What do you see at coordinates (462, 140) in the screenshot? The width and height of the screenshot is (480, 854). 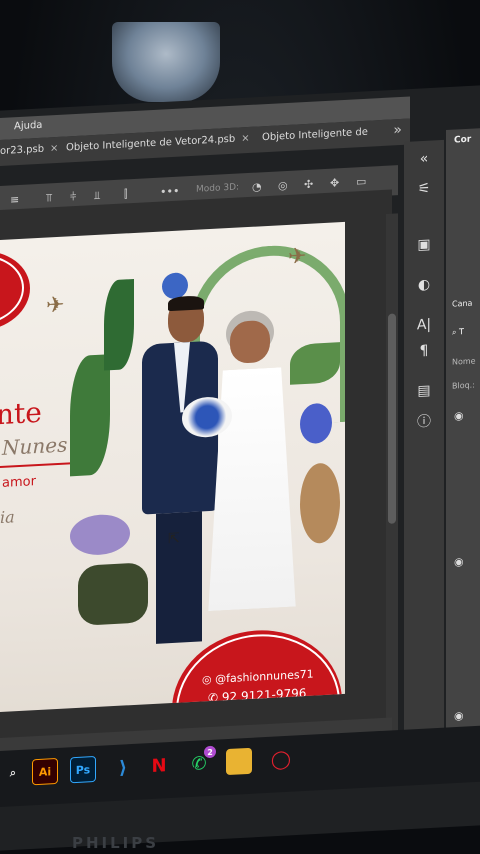 I see `tab-color: Cor` at bounding box center [462, 140].